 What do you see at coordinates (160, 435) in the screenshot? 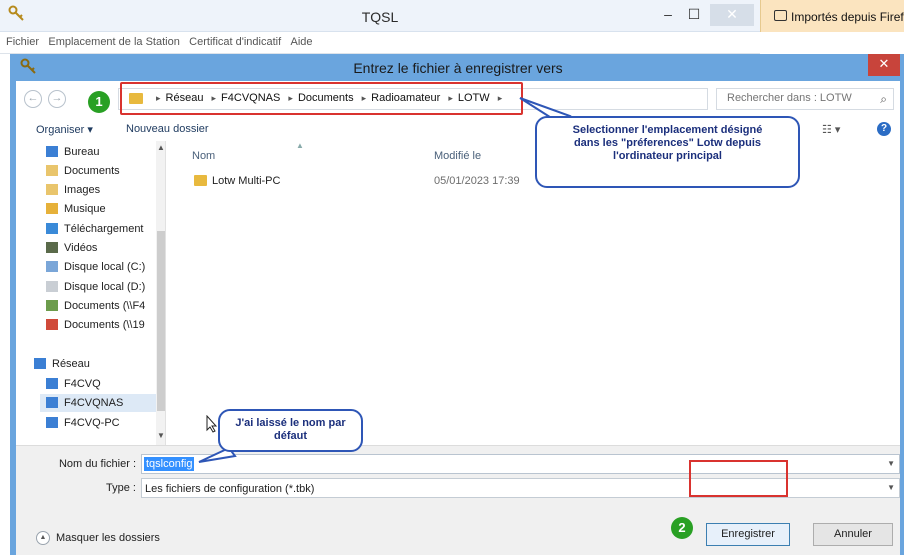
I see `scroll-down-icon: ▼` at bounding box center [160, 435].